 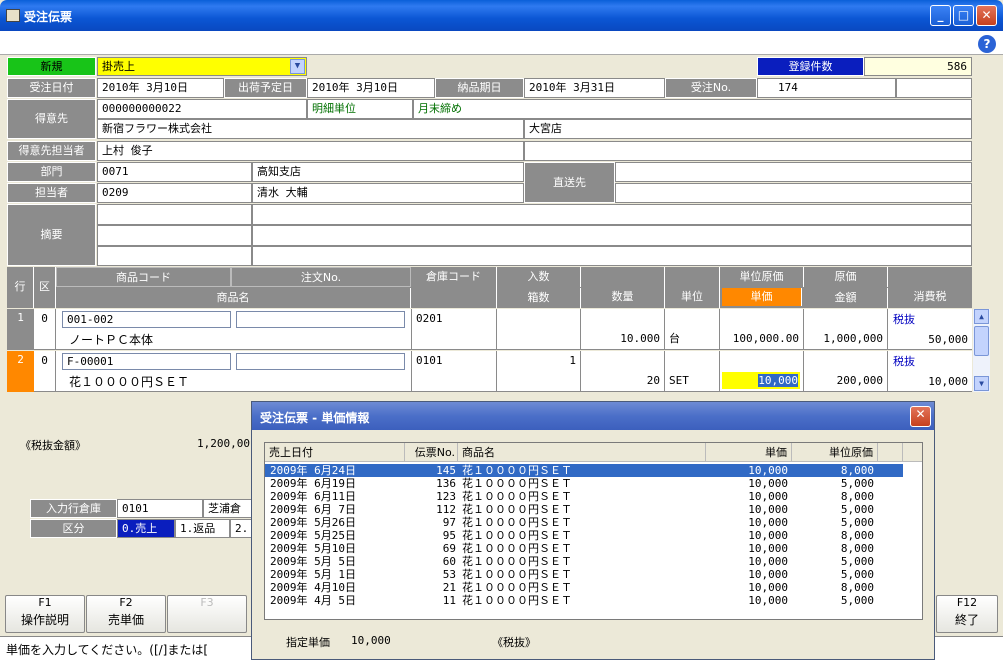 What do you see at coordinates (987, 44) in the screenshot?
I see `help-icon: ?` at bounding box center [987, 44].